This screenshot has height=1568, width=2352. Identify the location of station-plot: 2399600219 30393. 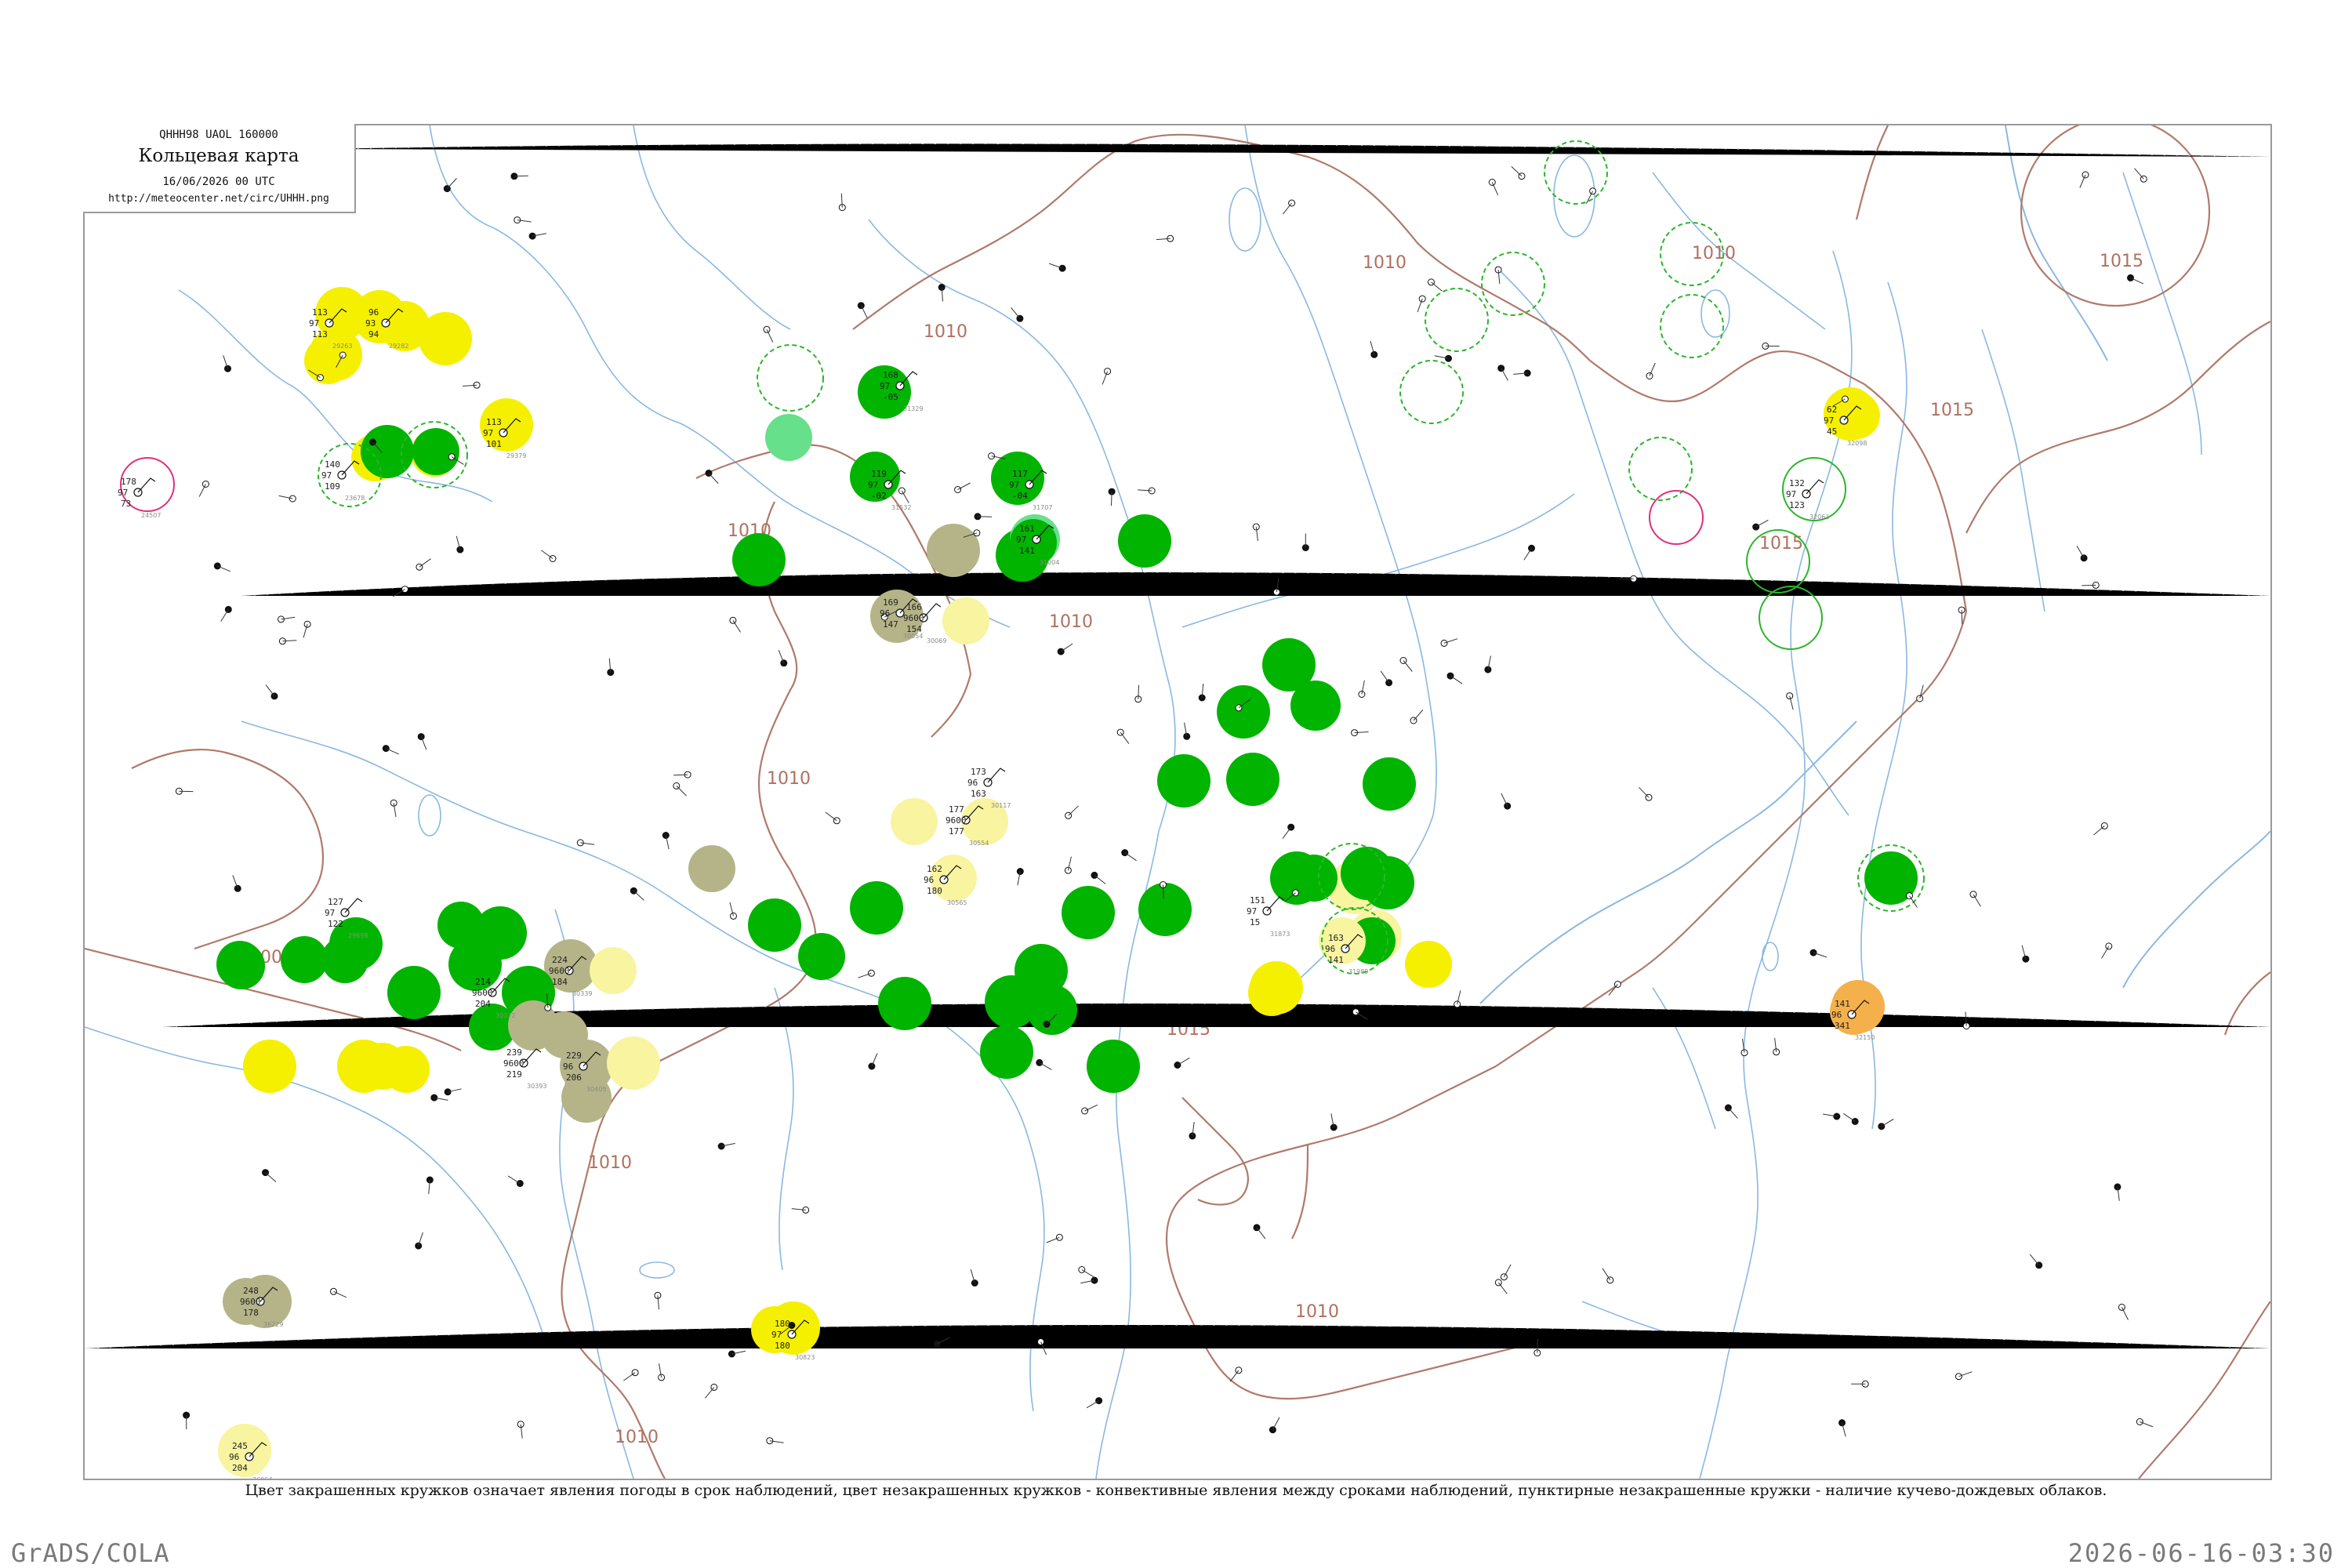
(524, 1068).